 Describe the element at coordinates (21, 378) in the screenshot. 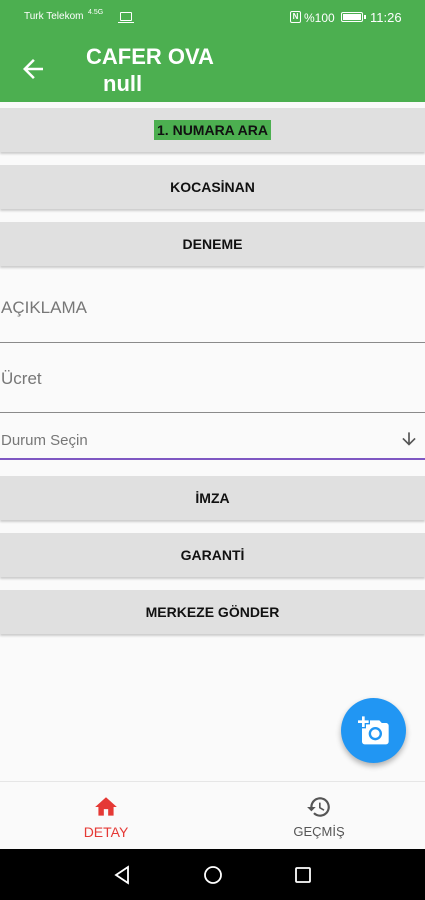

I see `fee-placeholder: Ücret` at that location.